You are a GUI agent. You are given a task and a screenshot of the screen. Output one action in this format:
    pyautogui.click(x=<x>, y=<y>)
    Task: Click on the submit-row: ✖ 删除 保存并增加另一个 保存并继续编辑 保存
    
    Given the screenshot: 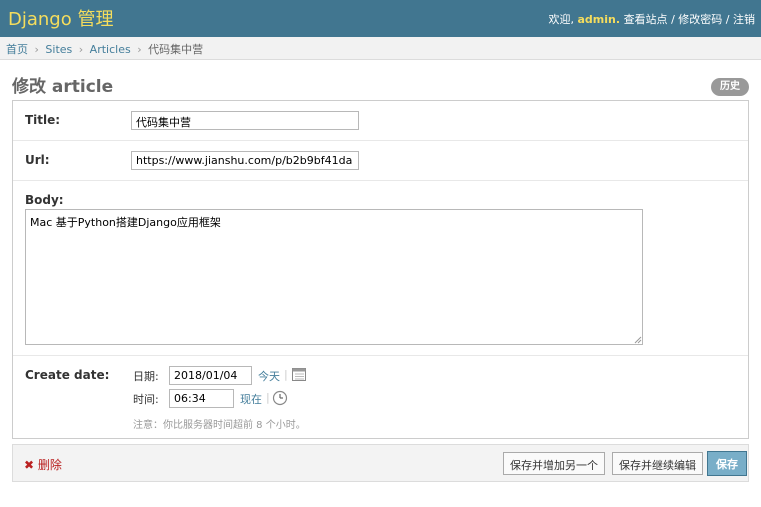 What is the action you would take?
    pyautogui.click(x=380, y=463)
    